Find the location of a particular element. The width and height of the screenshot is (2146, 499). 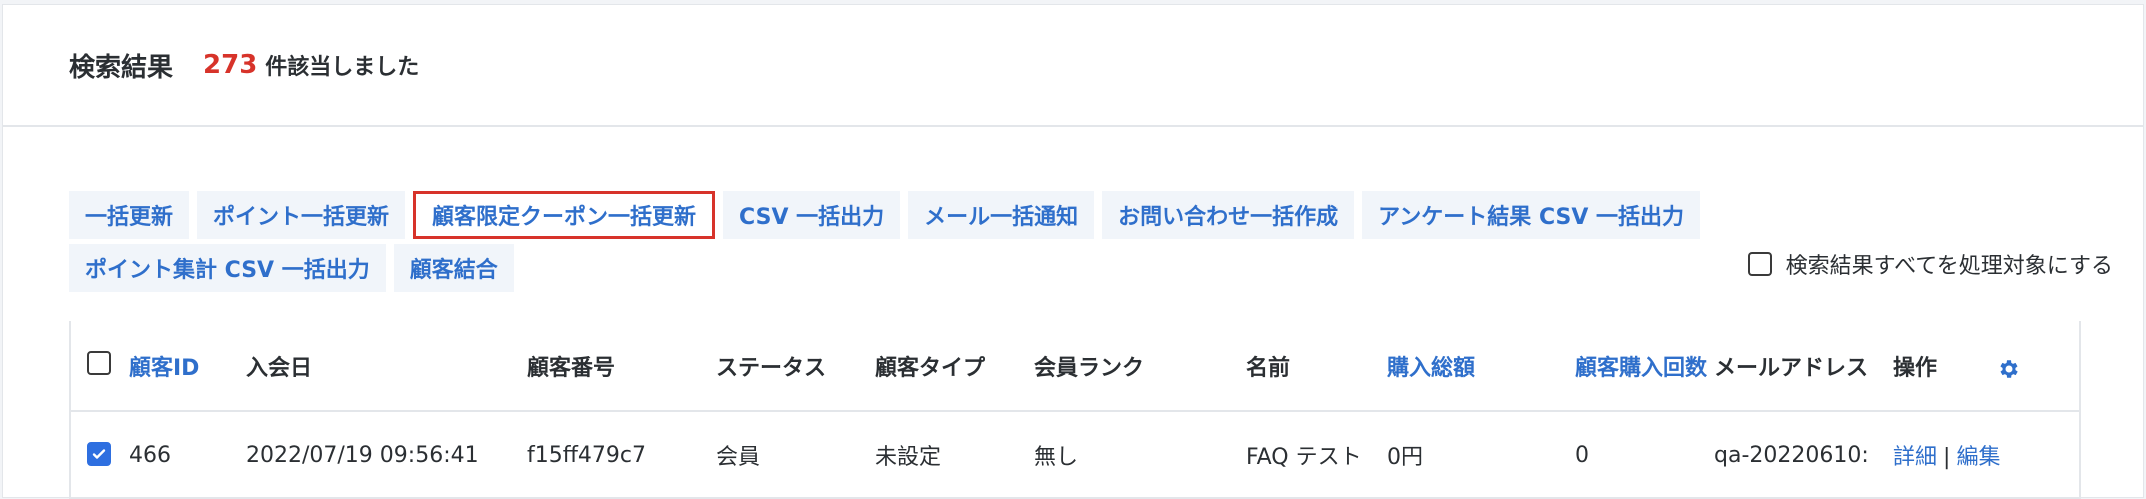

cell-email: qa-20220610: is located at coordinates (1791, 455).